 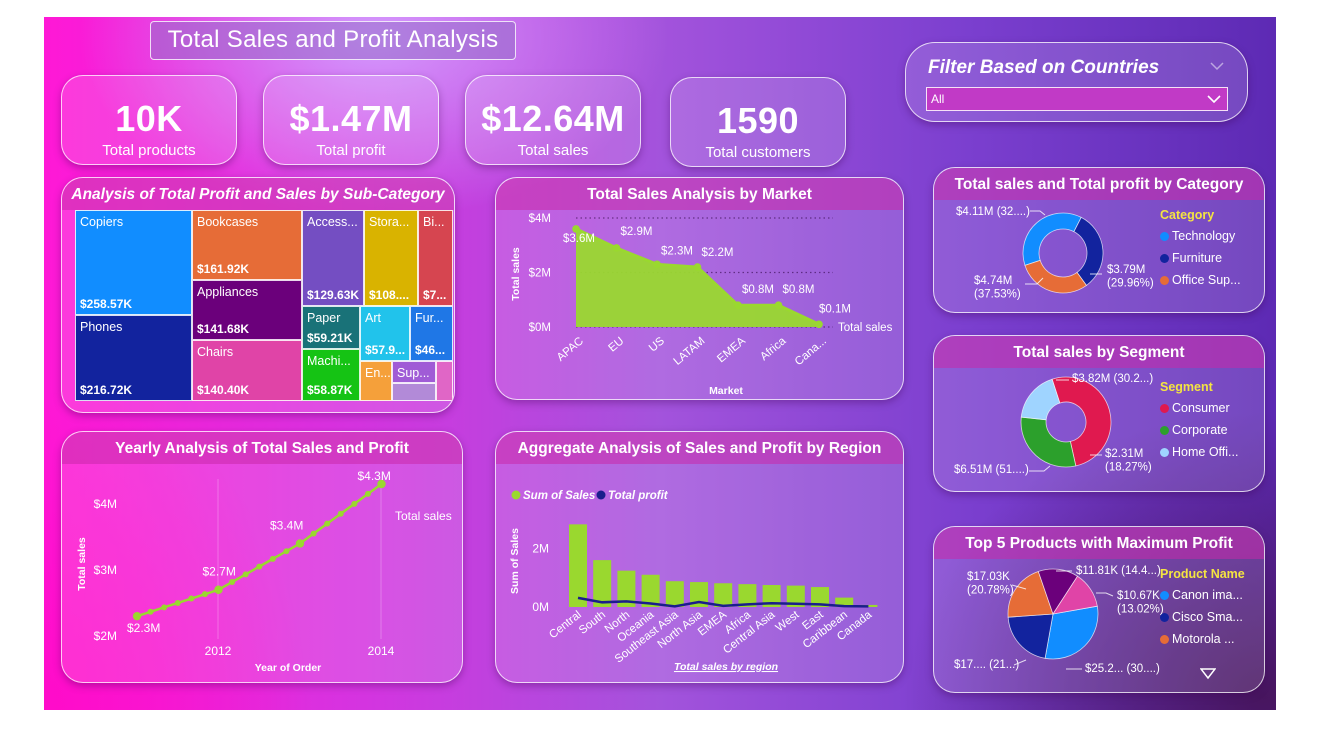 What do you see at coordinates (997, 288) in the screenshot?
I see `slice-data-label: $4.74M (37.53%)` at bounding box center [997, 288].